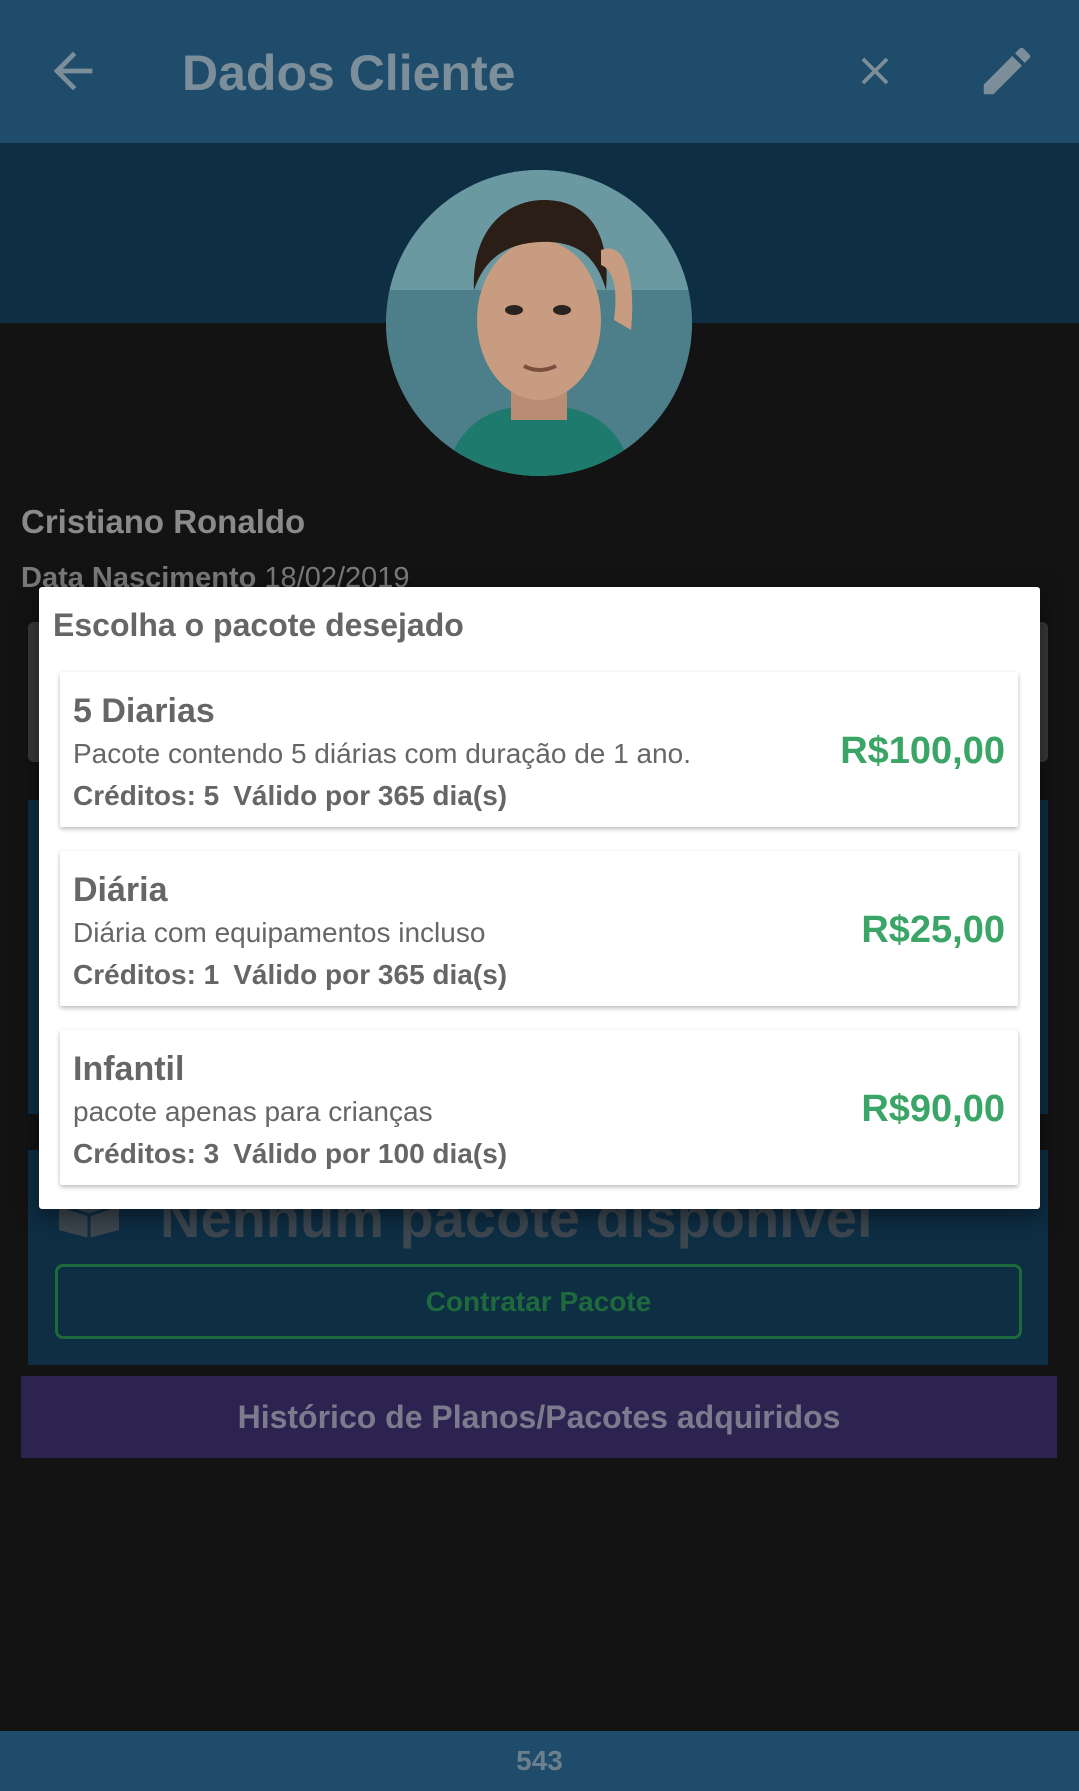 The image size is (1079, 1791). What do you see at coordinates (258, 625) in the screenshot?
I see `dialog-title: Escolha o pacote desejado` at bounding box center [258, 625].